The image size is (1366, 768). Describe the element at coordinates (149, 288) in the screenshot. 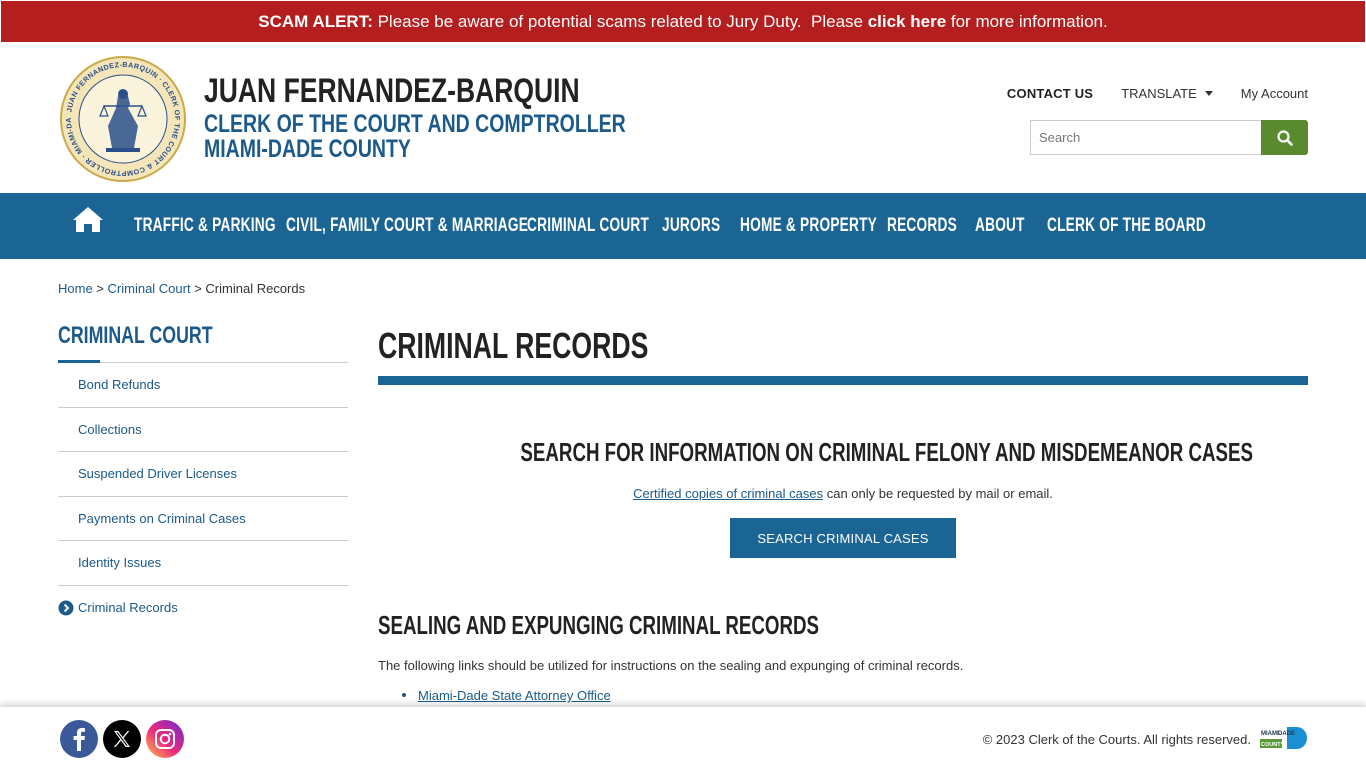

I see `breadcrumb-criminal-court: Criminal Court` at that location.